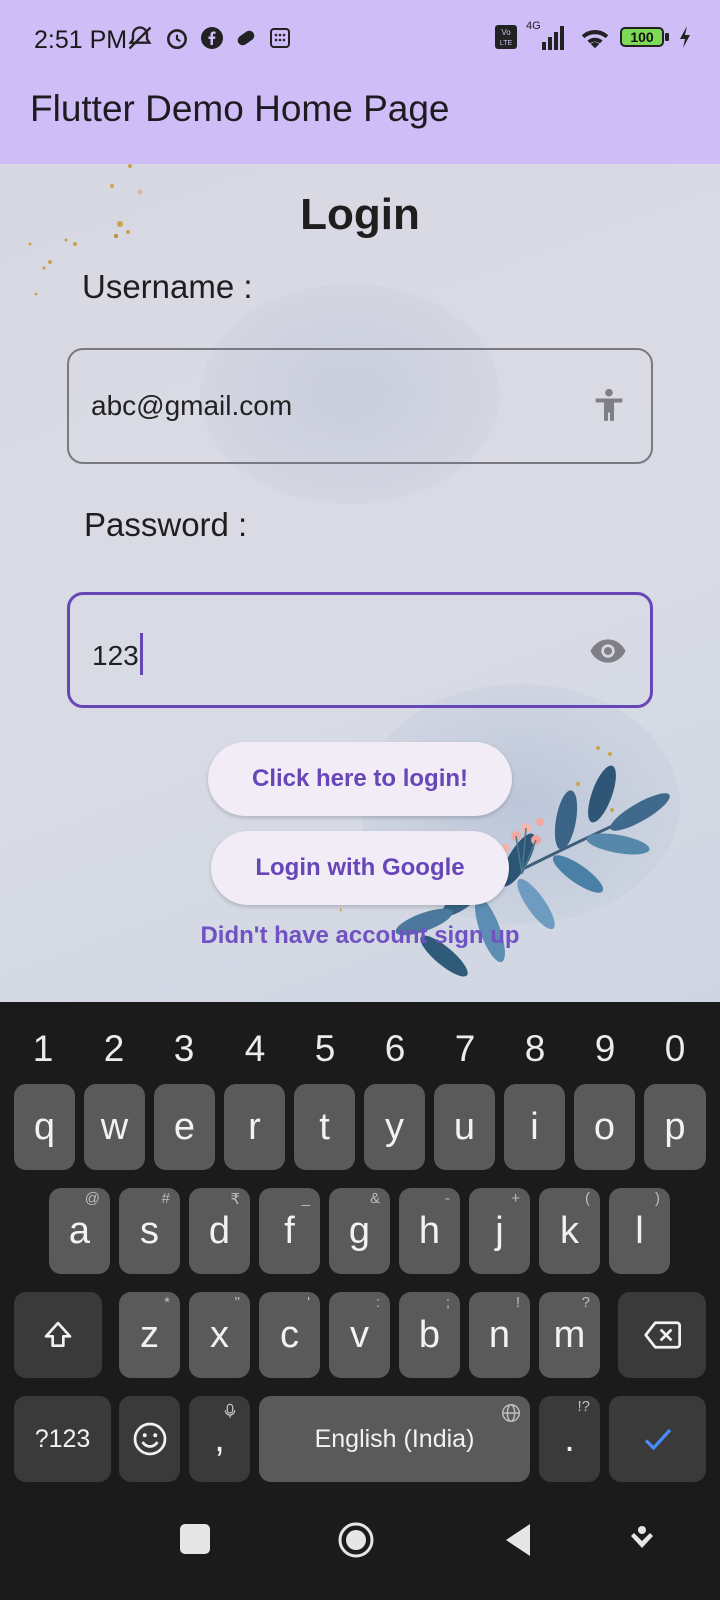 The width and height of the screenshot is (720, 1600). What do you see at coordinates (360, 650) in the screenshot?
I see `password-field: 123` at bounding box center [360, 650].